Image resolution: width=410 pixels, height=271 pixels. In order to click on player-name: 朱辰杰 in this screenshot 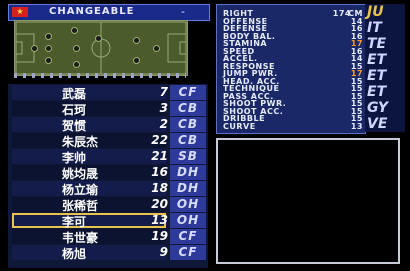, I will do `click(80, 142)`.